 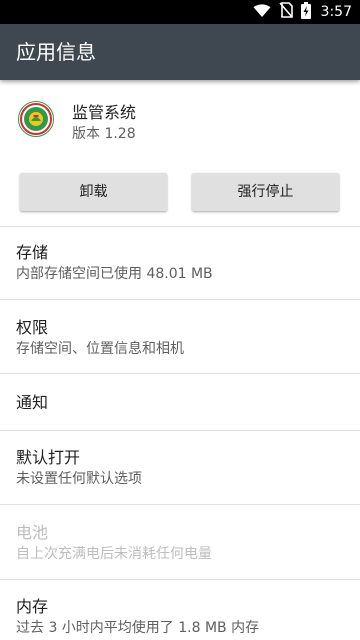 What do you see at coordinates (180, 610) in the screenshot?
I see `list-item-memory: 内存 过去 3 小时内平均使用了 1.8 MB 内存` at bounding box center [180, 610].